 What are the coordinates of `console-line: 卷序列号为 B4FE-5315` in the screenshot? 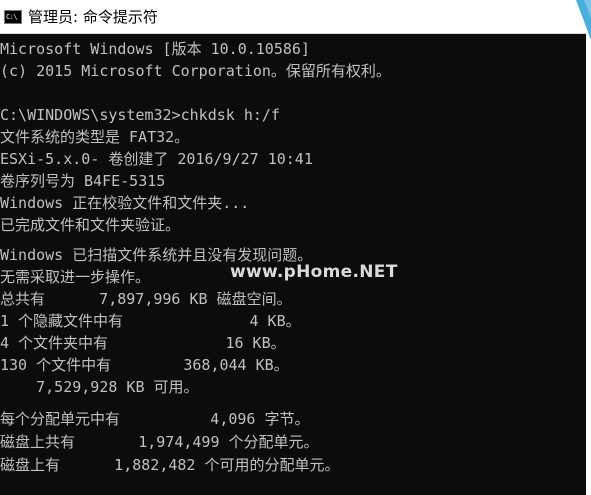 It's located at (83, 181).